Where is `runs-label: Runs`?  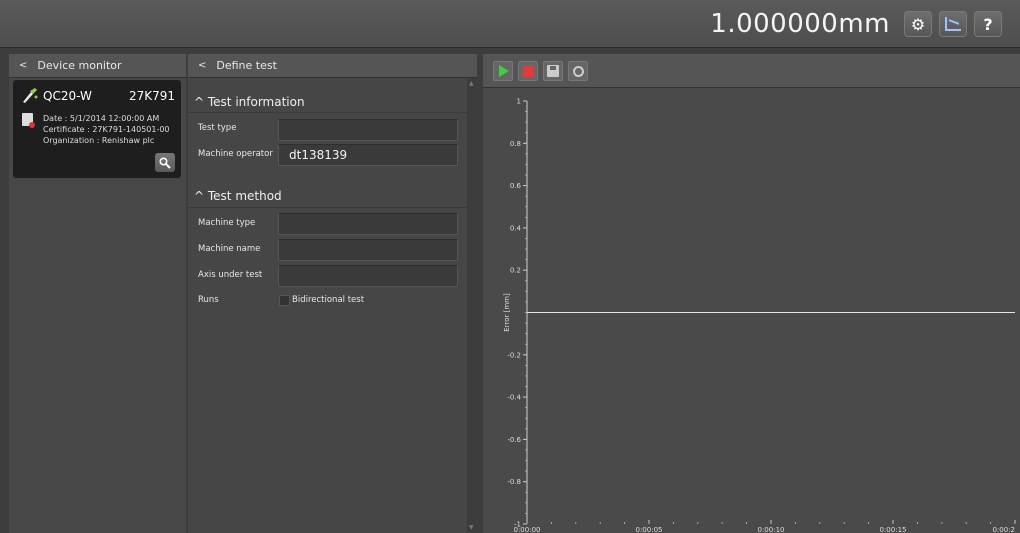
runs-label: Runs is located at coordinates (208, 300).